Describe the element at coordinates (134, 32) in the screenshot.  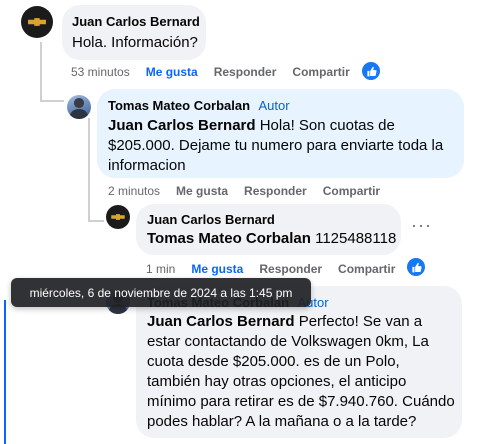
I see `comment-bubble: Juan Carlos Bernard Hola. Información?` at that location.